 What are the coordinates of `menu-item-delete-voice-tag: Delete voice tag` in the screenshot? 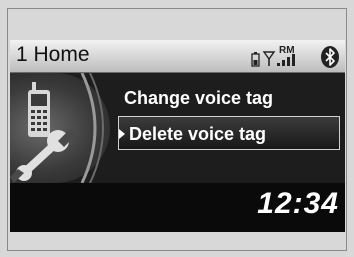 It's located at (229, 133).